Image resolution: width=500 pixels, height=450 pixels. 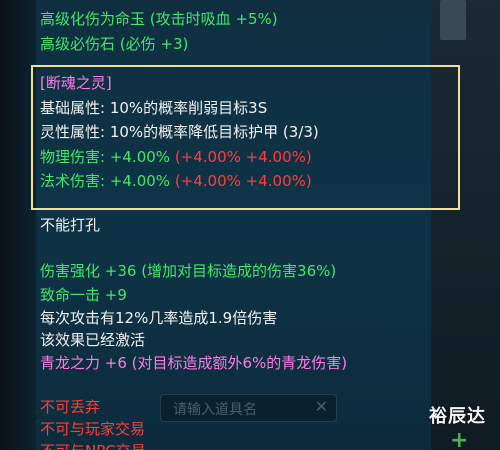 What do you see at coordinates (457, 416) in the screenshot?
I see `watermark: 裕辰达` at bounding box center [457, 416].